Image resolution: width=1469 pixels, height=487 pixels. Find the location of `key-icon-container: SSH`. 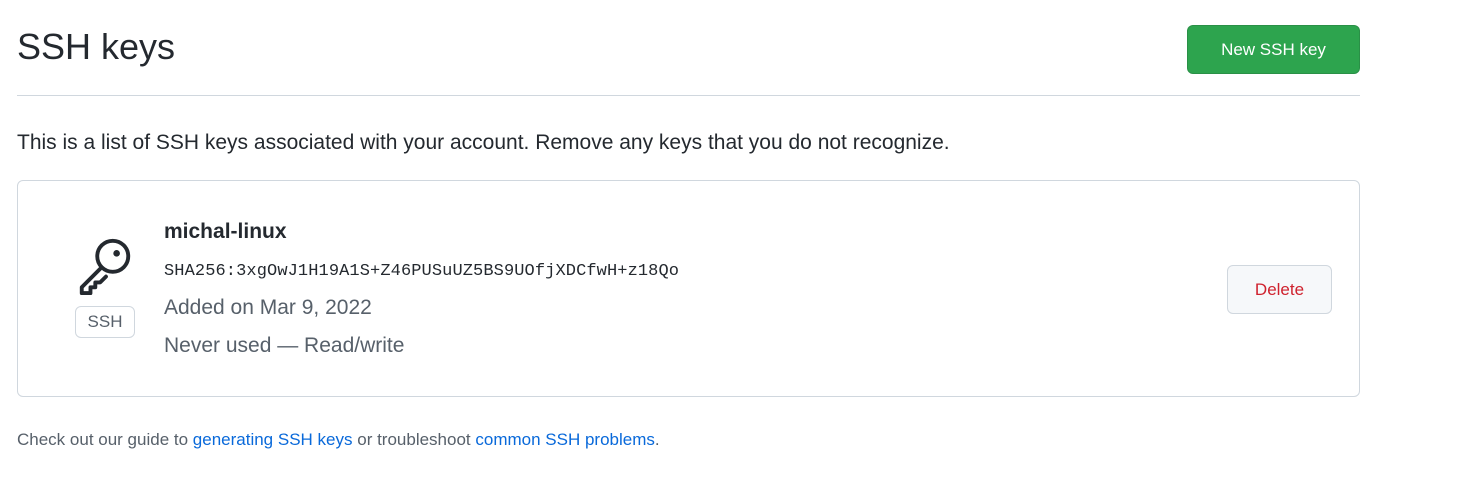

key-icon-container: SSH is located at coordinates (105, 285).